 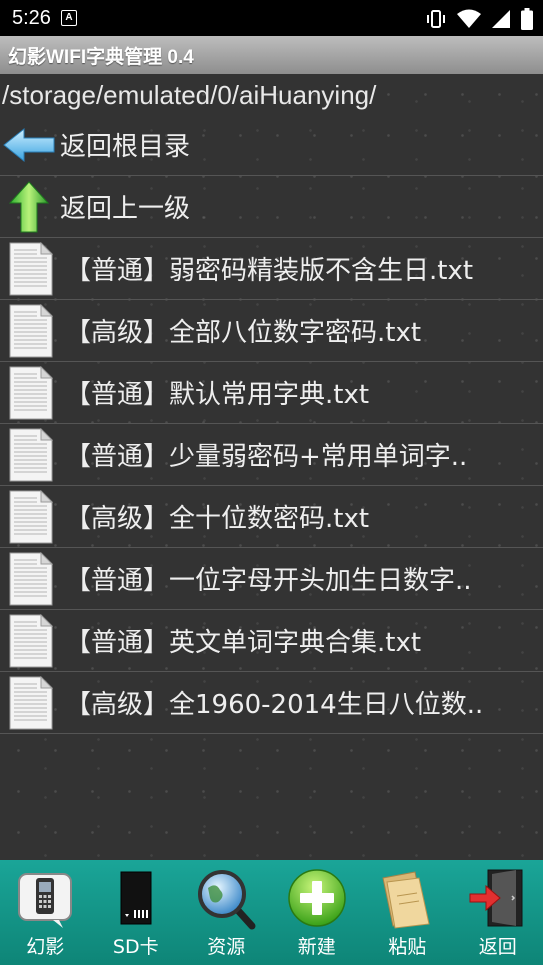 I want to click on arrow-up-icon, so click(x=29, y=206).